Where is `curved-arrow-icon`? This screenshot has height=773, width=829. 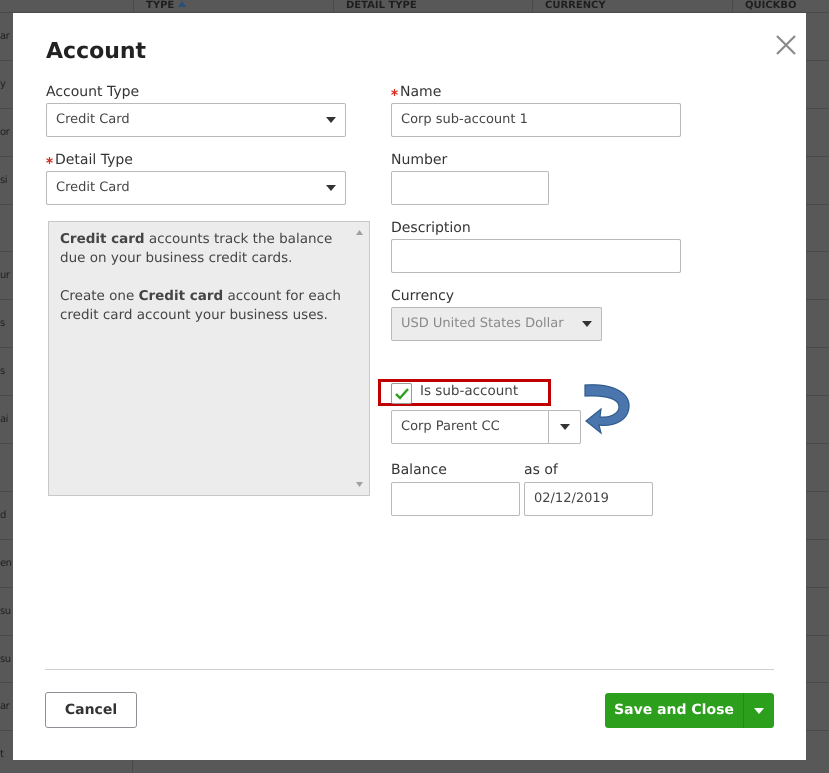 curved-arrow-icon is located at coordinates (607, 410).